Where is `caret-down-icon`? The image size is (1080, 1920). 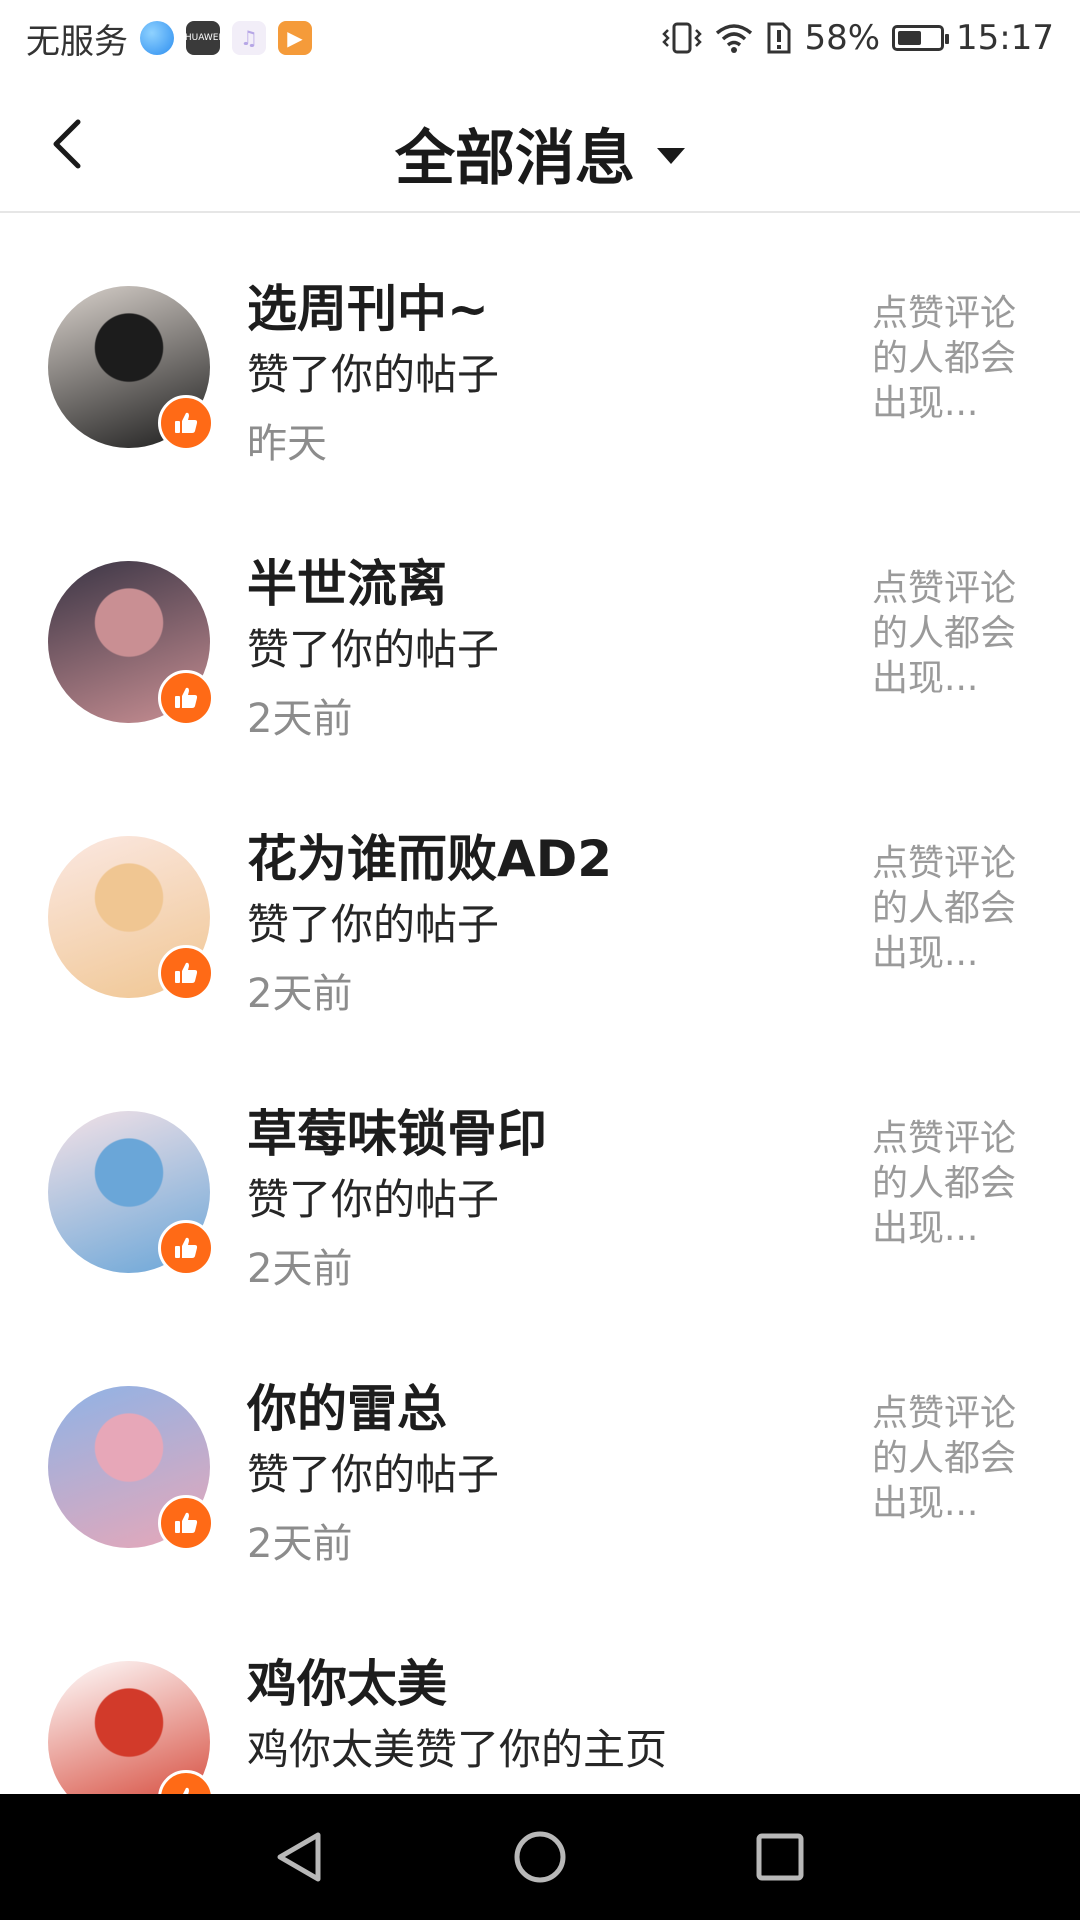
caret-down-icon is located at coordinates (671, 155).